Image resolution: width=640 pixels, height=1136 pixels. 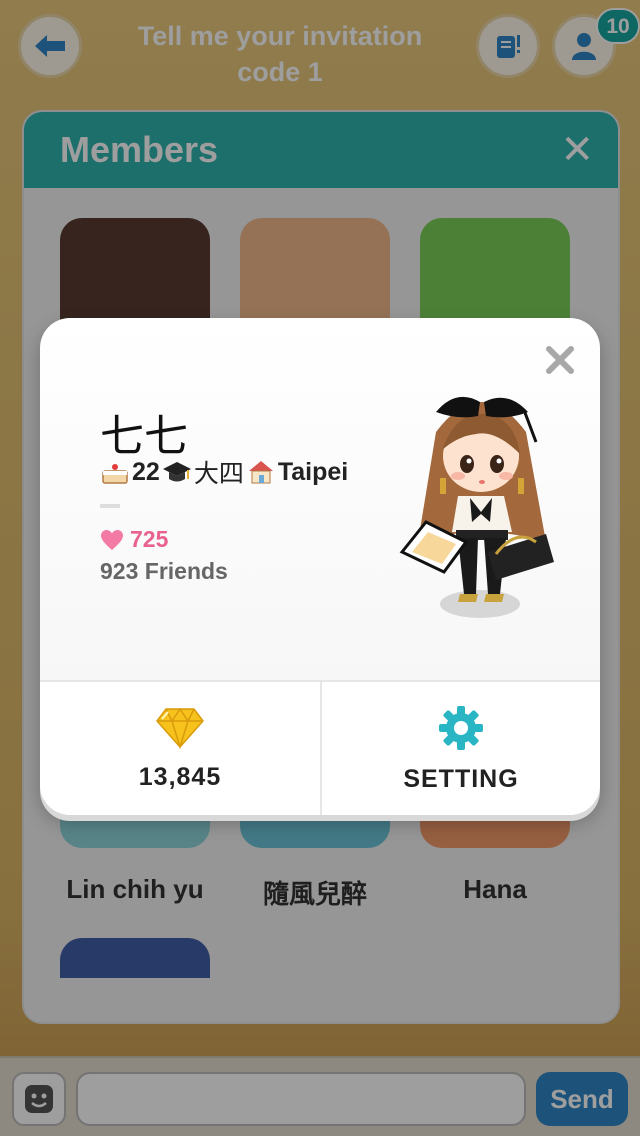 I want to click on popup-footer: 13,845 SETTING, so click(x=320, y=747).